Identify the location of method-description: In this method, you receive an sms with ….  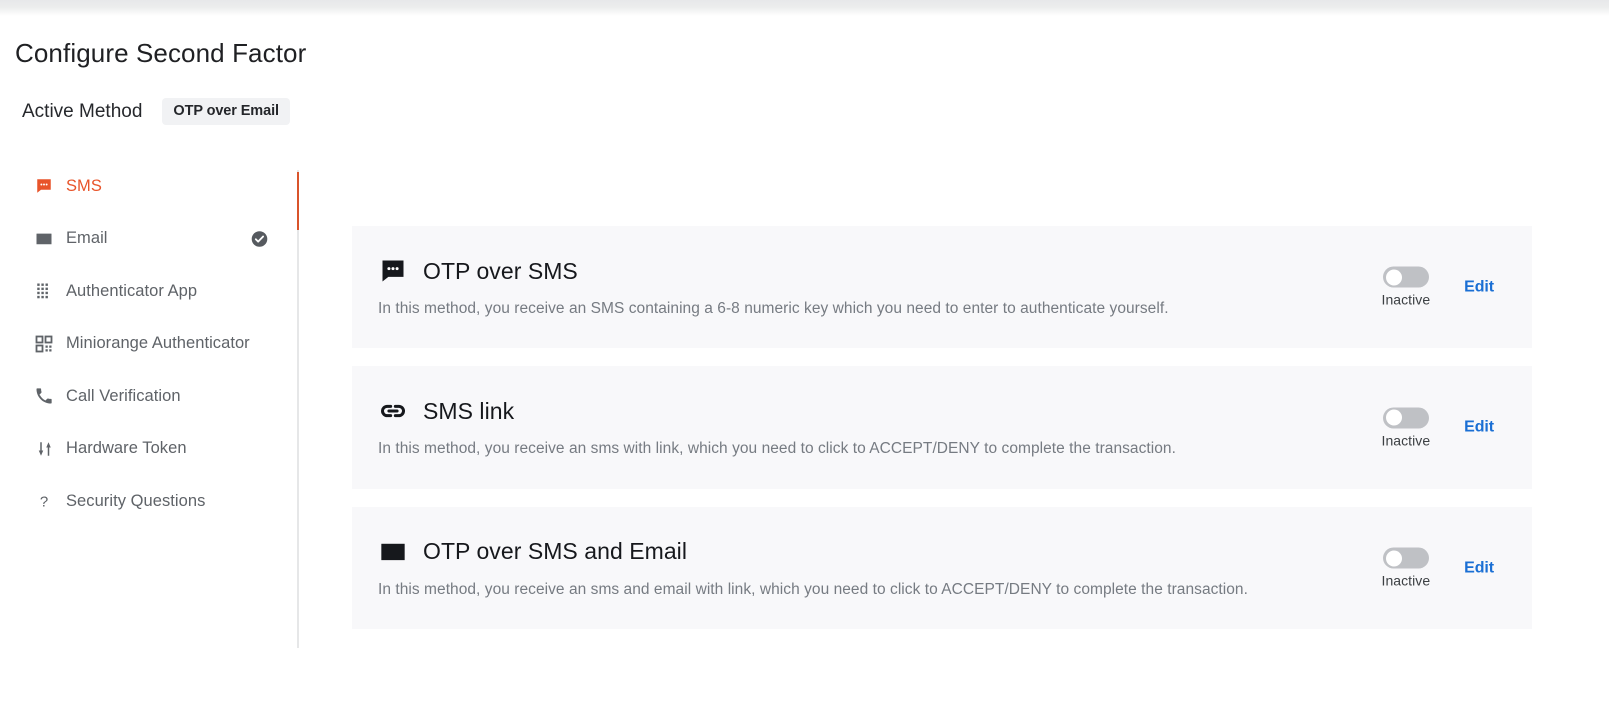
(777, 449).